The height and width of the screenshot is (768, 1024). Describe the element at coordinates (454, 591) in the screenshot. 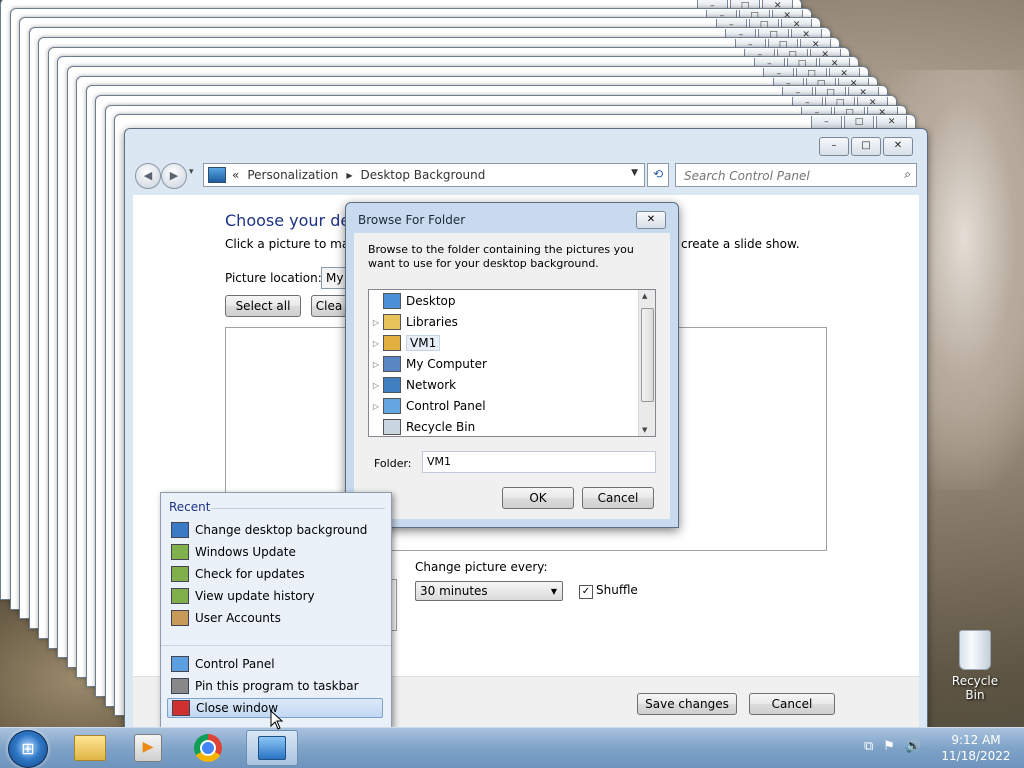

I see `interval-value: 30 minutes` at that location.